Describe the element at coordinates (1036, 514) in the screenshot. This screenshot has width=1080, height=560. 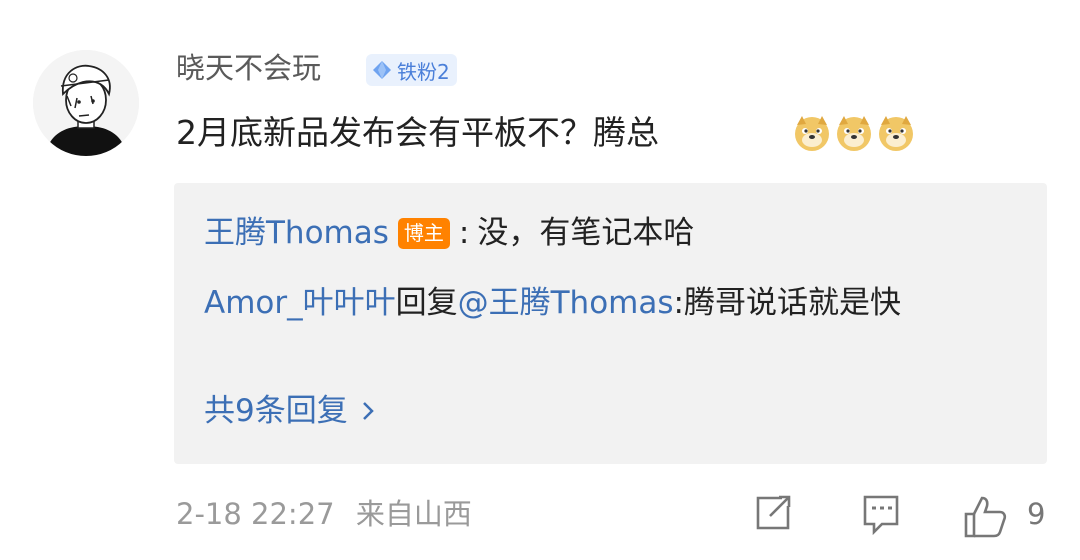
I see `like-count: 9` at that location.